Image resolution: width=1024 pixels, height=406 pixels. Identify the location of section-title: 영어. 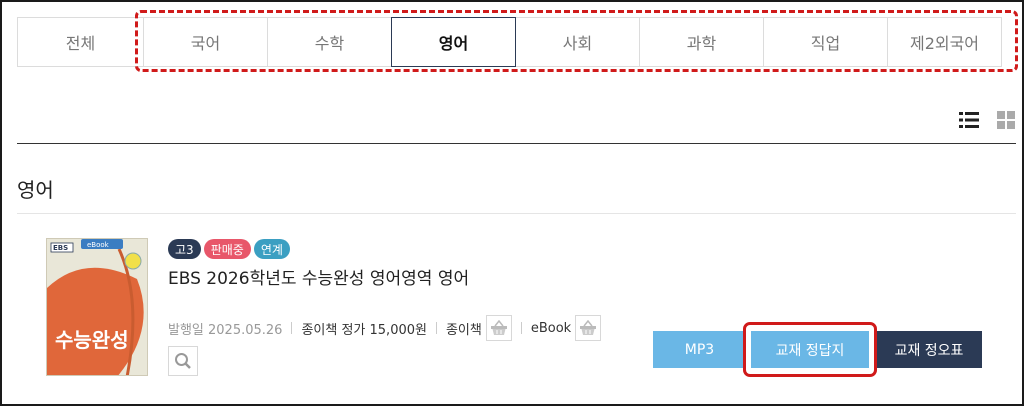
(35, 190).